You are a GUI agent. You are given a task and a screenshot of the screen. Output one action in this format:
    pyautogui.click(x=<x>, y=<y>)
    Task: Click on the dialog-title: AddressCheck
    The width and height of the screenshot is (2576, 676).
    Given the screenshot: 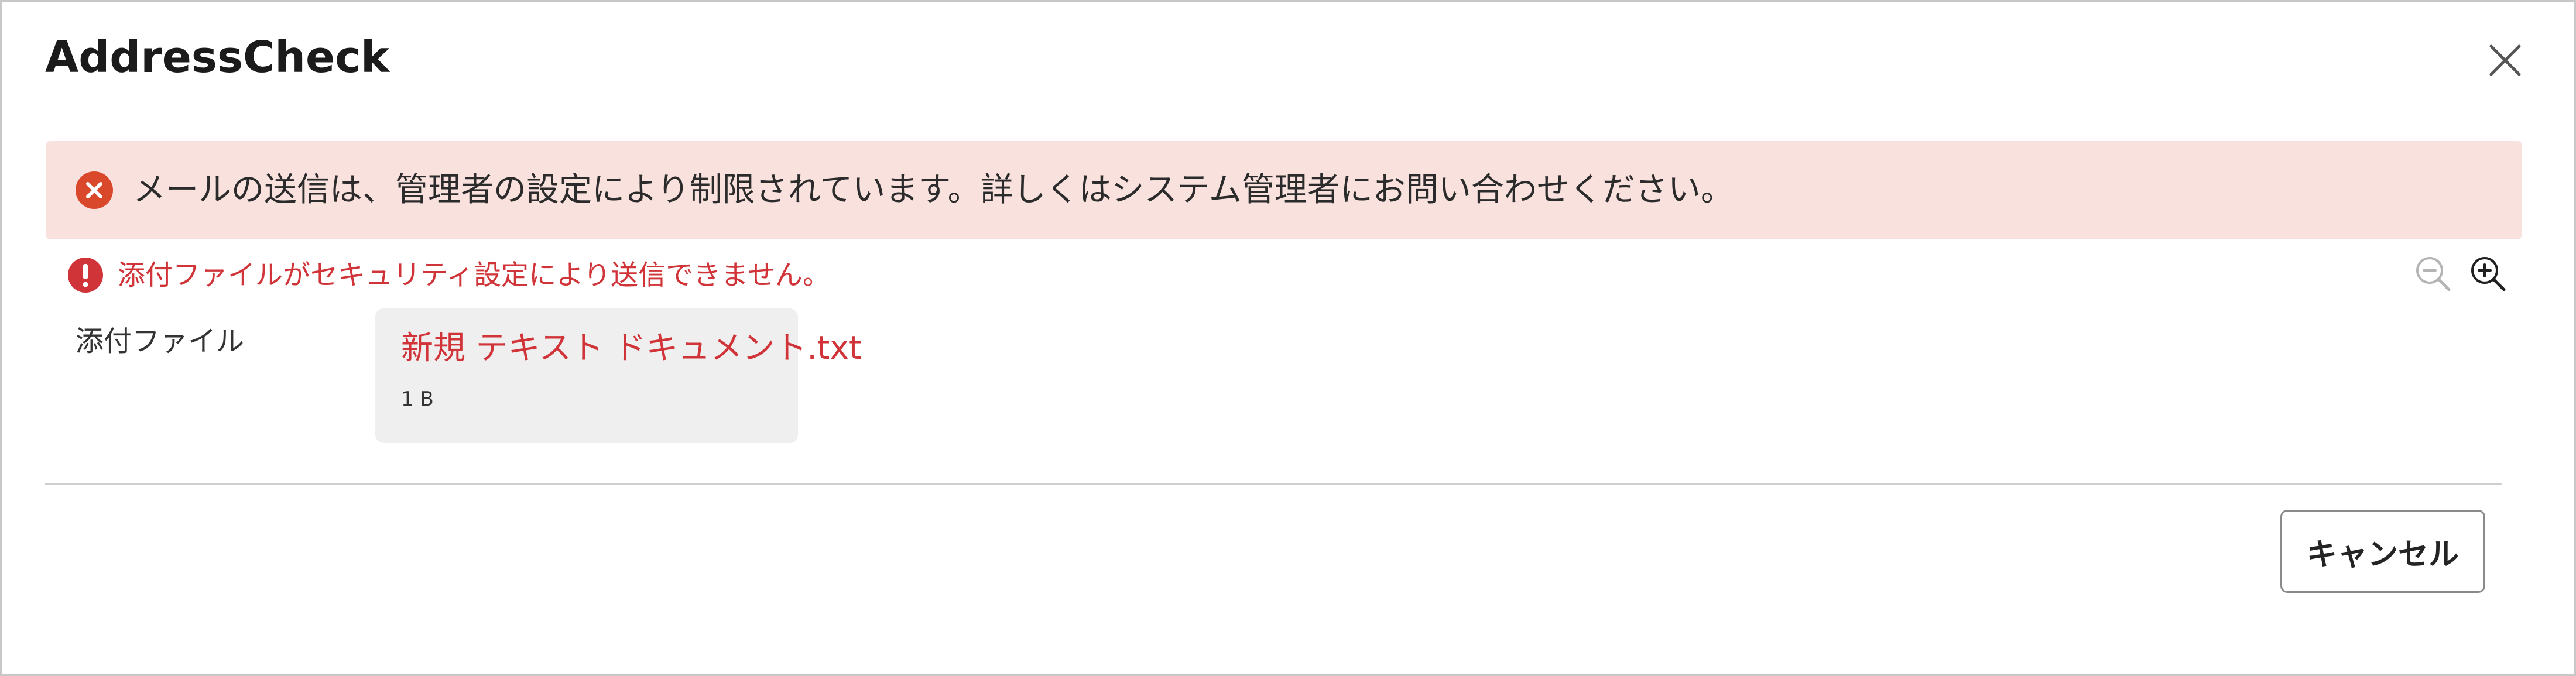 What is the action you would take?
    pyautogui.click(x=217, y=58)
    